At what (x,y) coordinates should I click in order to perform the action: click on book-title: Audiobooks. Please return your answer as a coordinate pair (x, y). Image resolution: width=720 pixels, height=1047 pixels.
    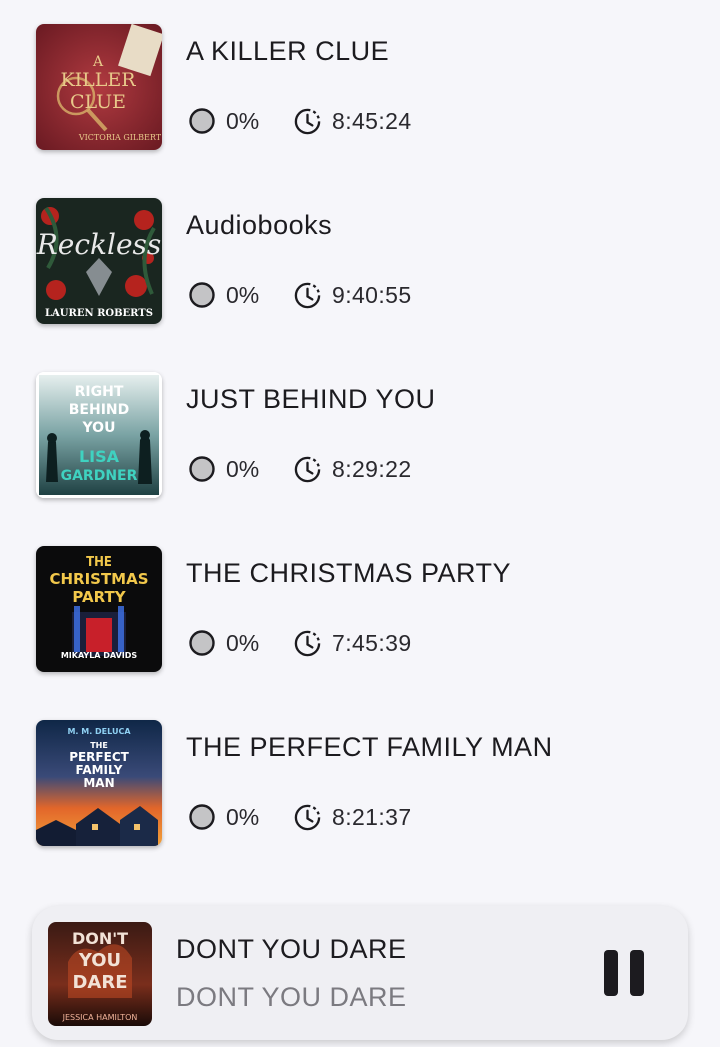
    Looking at the image, I should click on (259, 225).